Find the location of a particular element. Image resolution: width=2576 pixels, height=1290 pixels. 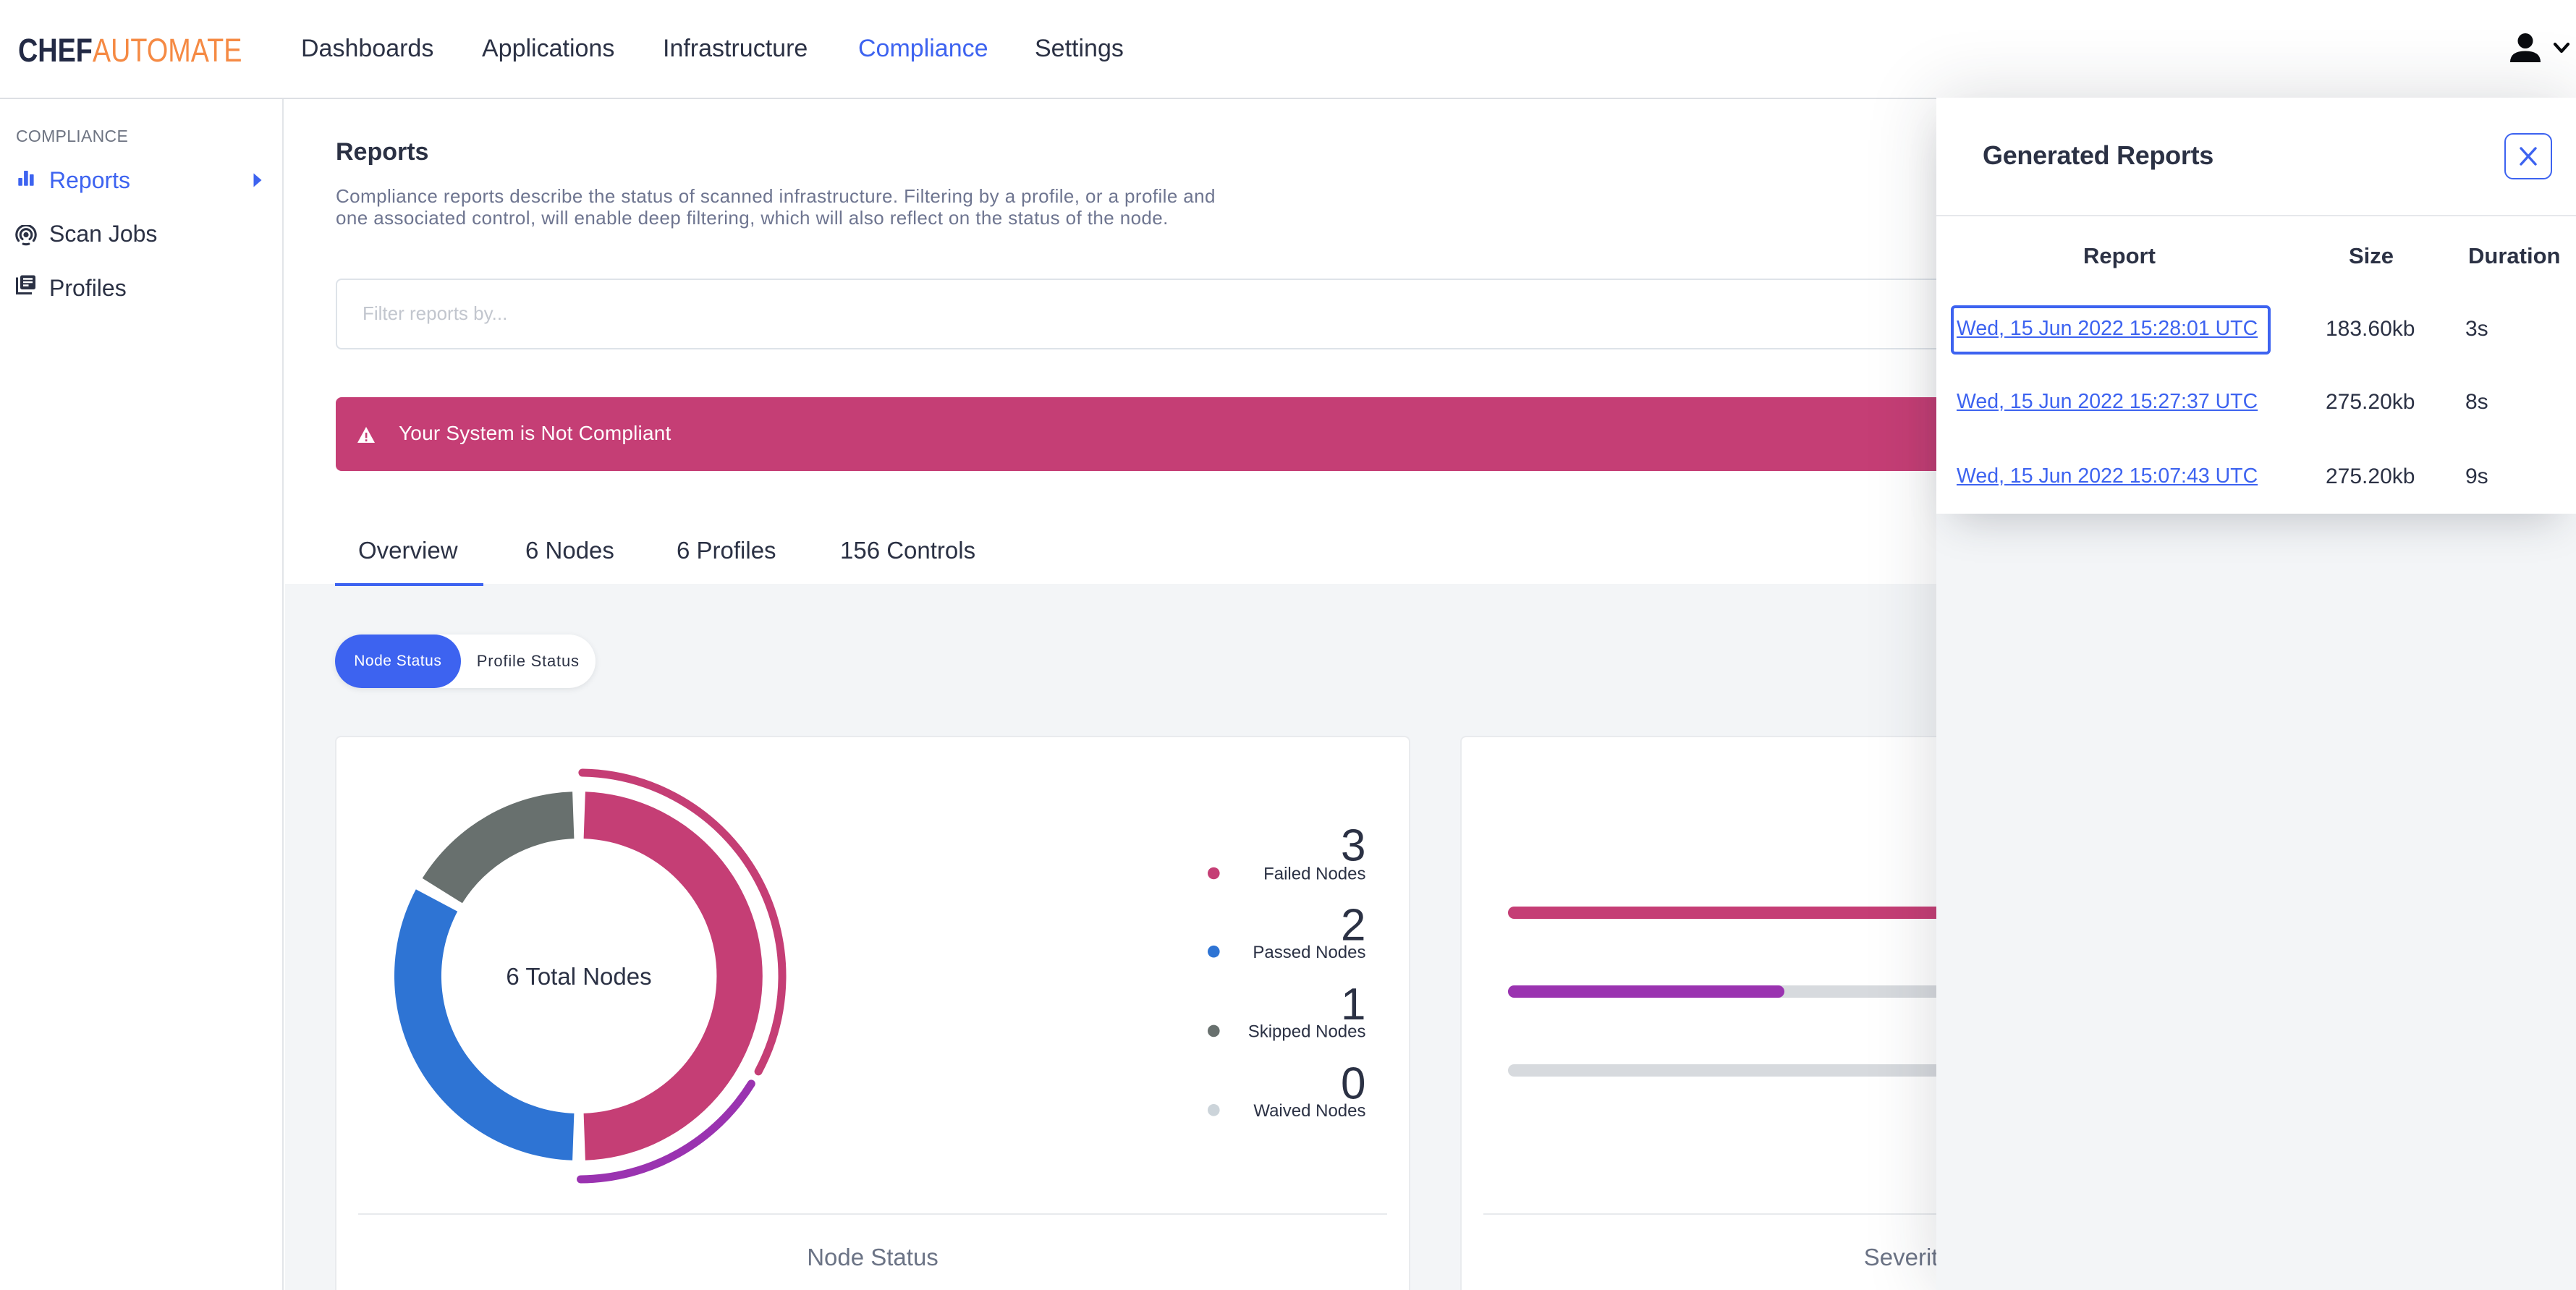

svg-text: Waived Nodes is located at coordinates (1309, 1111).